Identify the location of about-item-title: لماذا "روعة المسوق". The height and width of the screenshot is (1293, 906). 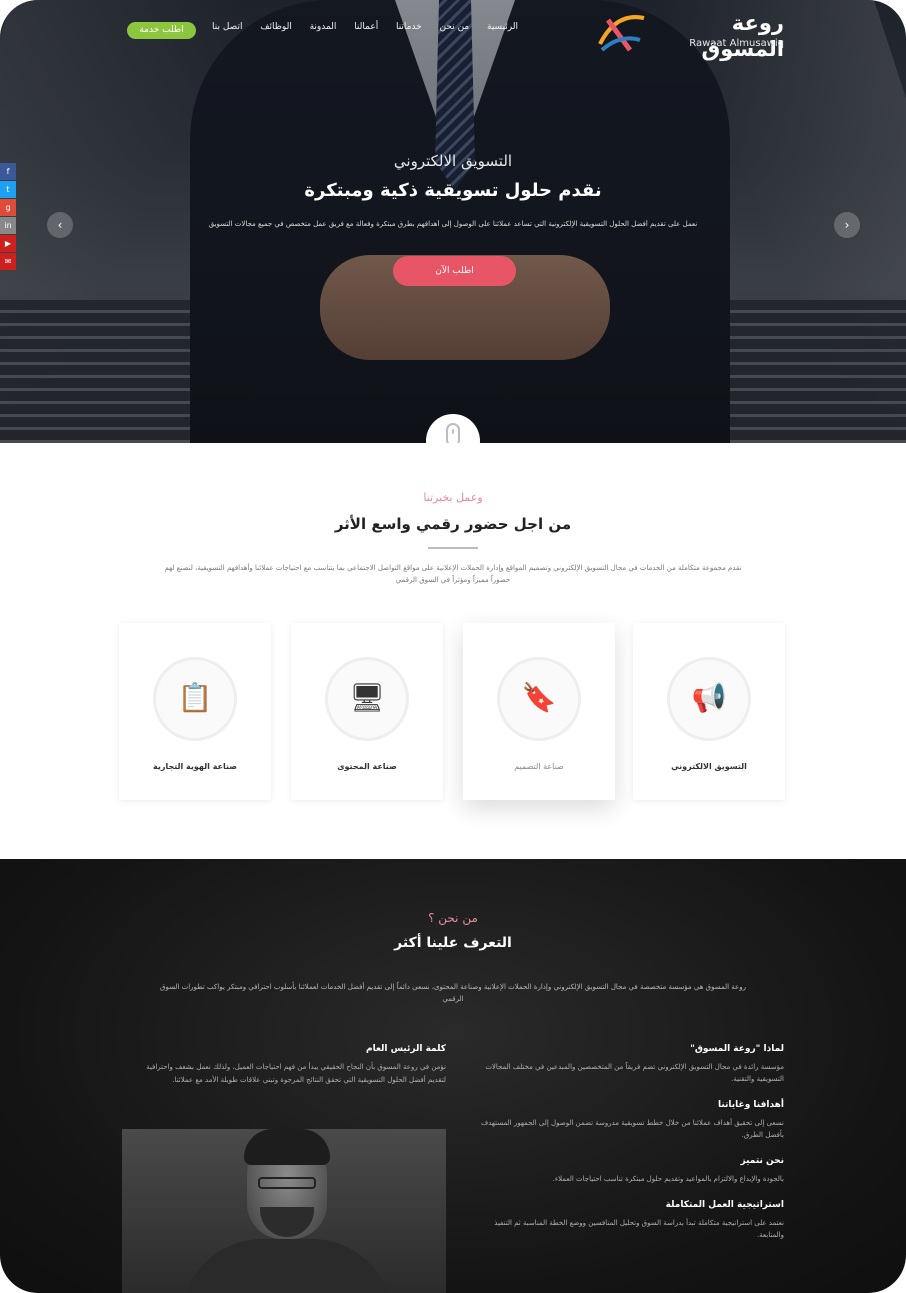
(737, 1049).